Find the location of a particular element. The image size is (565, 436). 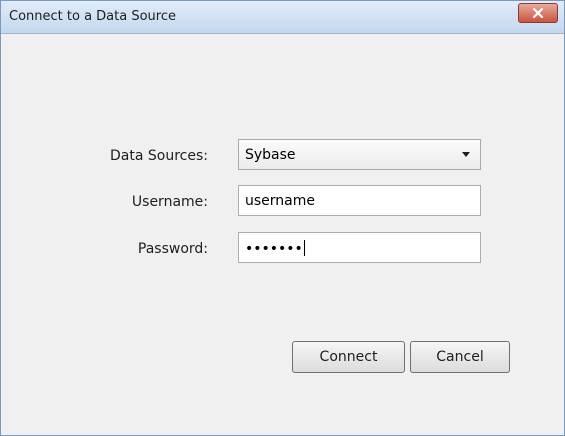

data-sources-select: Sybase is located at coordinates (359, 154).